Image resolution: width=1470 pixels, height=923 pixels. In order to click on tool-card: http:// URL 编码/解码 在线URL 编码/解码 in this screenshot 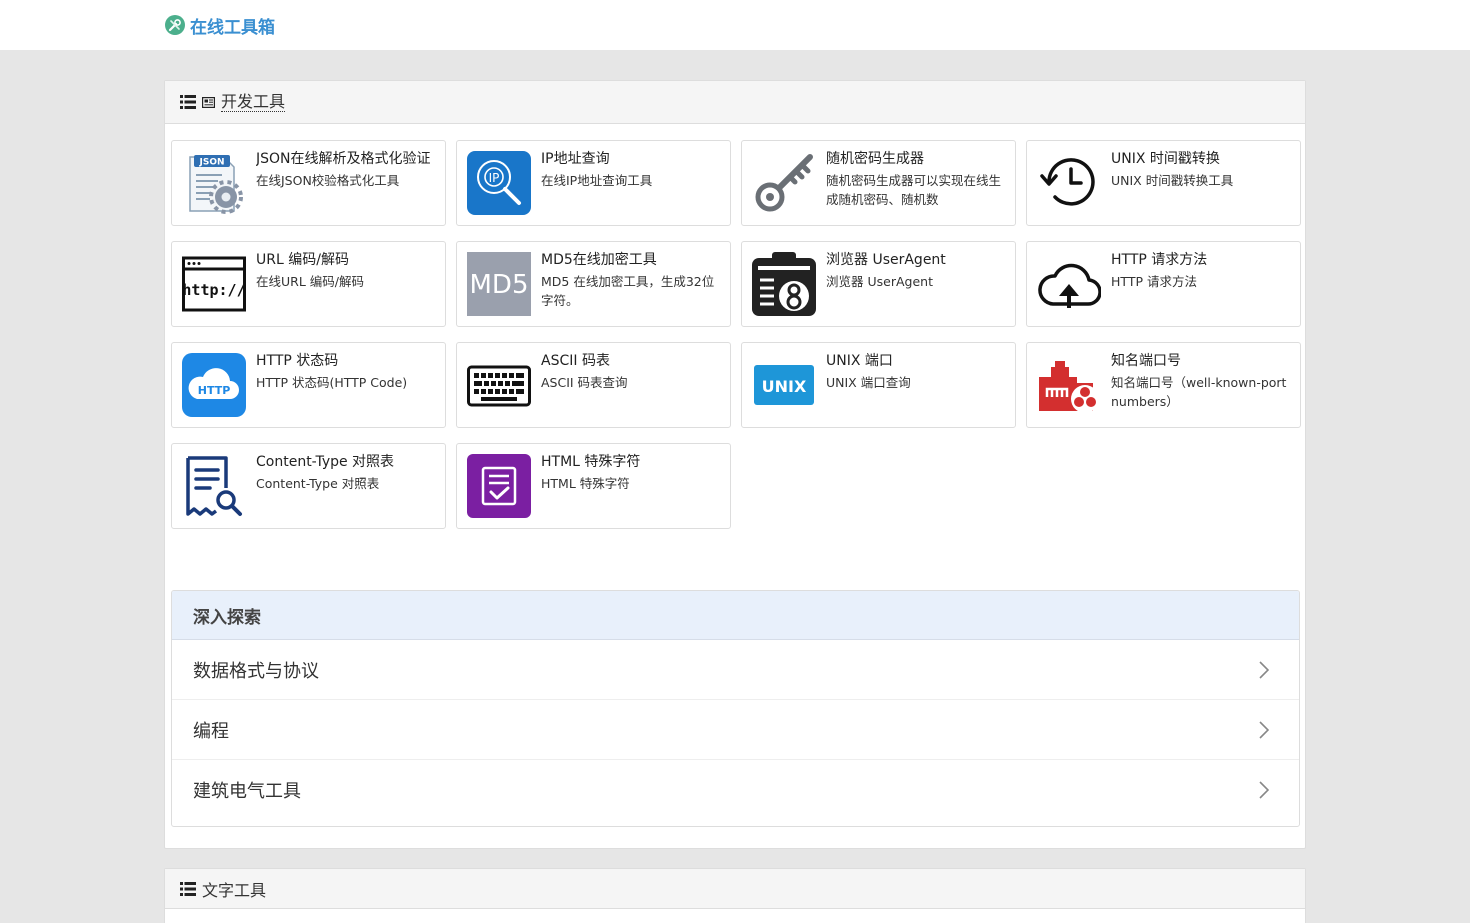, I will do `click(308, 284)`.